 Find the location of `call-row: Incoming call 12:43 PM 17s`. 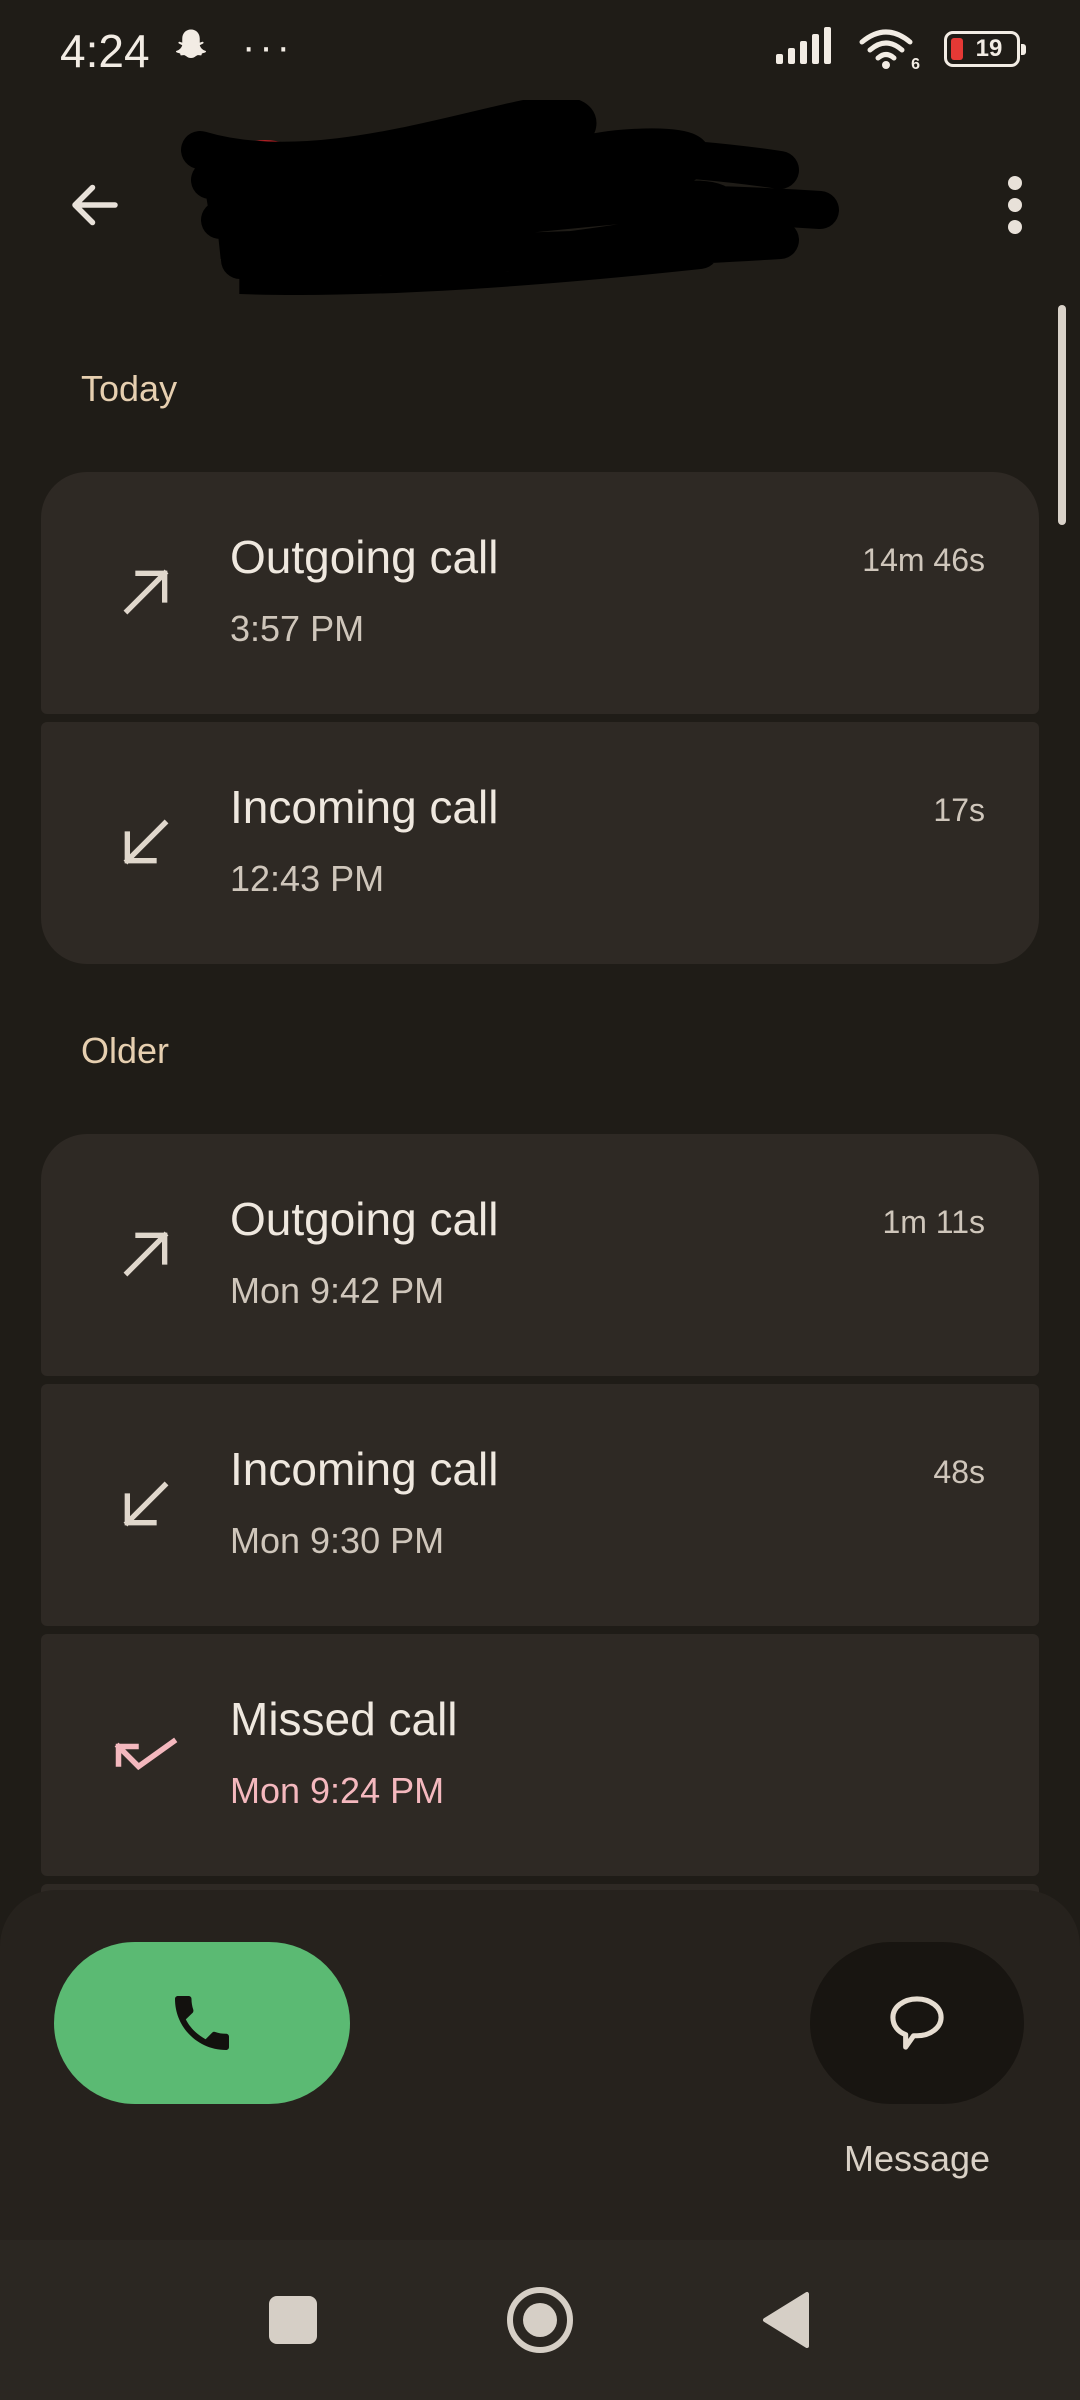

call-row: Incoming call 12:43 PM 17s is located at coordinates (540, 843).